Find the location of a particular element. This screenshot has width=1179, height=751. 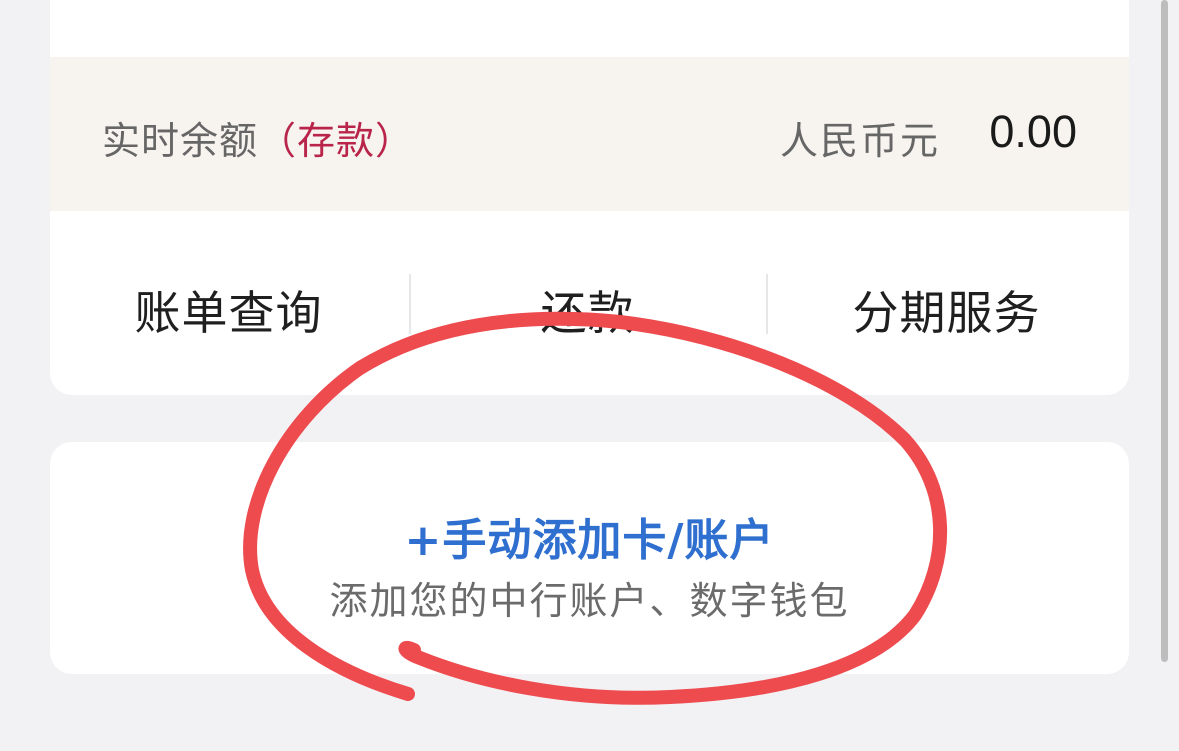

balance-amount: 0.00 is located at coordinates (1033, 131).